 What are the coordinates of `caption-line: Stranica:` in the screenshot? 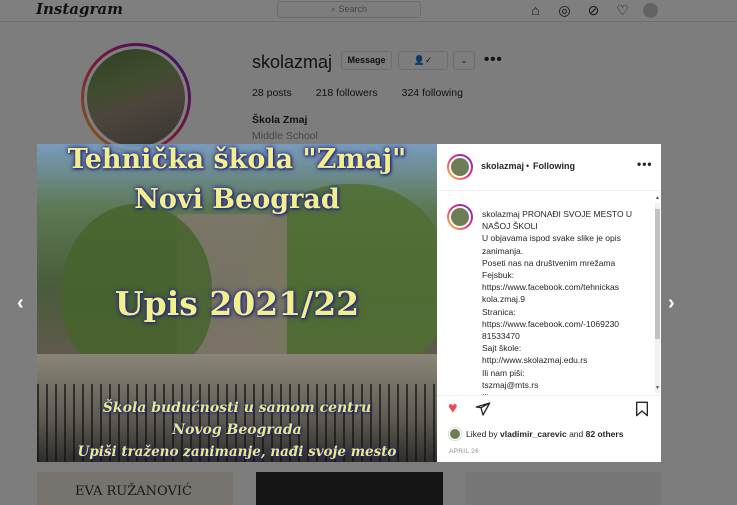 It's located at (499, 311).